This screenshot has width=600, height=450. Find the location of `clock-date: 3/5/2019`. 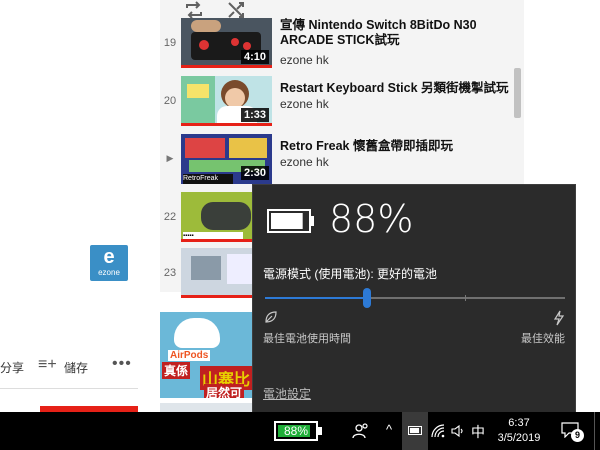

clock-date: 3/5/2019 is located at coordinates (519, 438).